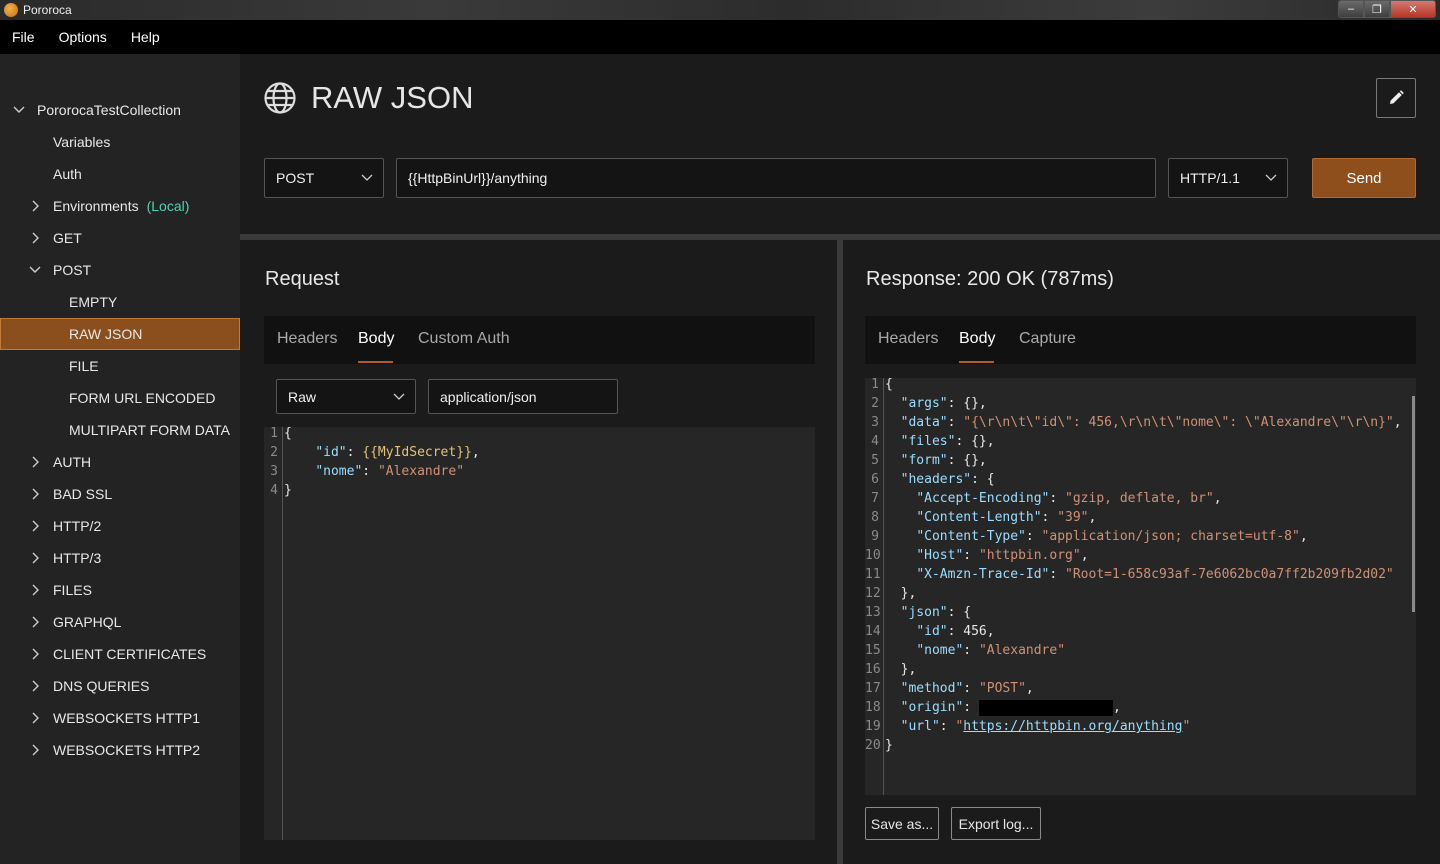 This screenshot has height=864, width=1440. What do you see at coordinates (83, 37) in the screenshot?
I see `menu-options: Options` at bounding box center [83, 37].